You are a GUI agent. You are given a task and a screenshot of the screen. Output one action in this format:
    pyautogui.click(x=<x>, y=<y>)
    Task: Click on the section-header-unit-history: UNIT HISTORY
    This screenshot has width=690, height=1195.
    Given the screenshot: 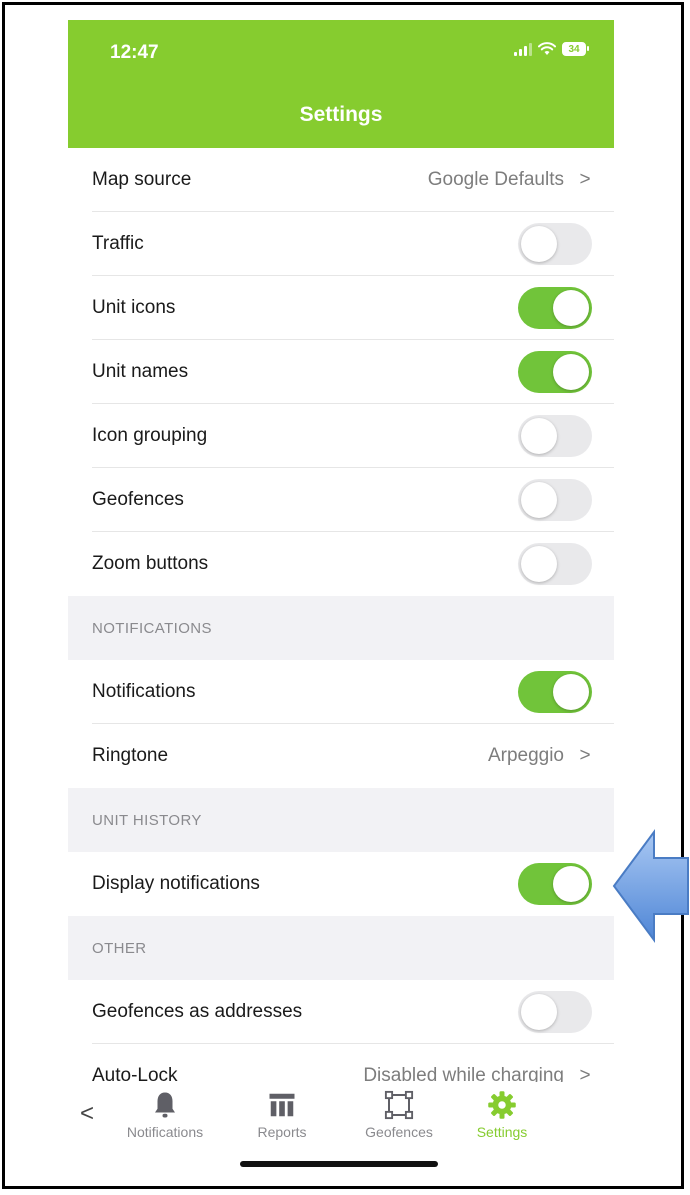 What is the action you would take?
    pyautogui.click(x=341, y=820)
    